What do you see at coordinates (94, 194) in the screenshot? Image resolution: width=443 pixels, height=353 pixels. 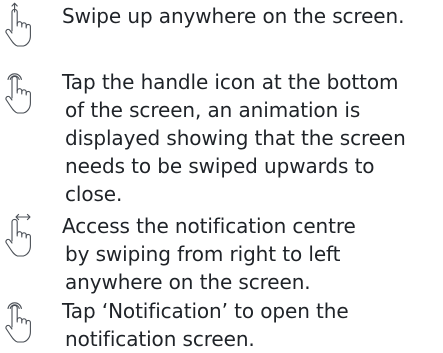 I see `instruction-line: close.` at bounding box center [94, 194].